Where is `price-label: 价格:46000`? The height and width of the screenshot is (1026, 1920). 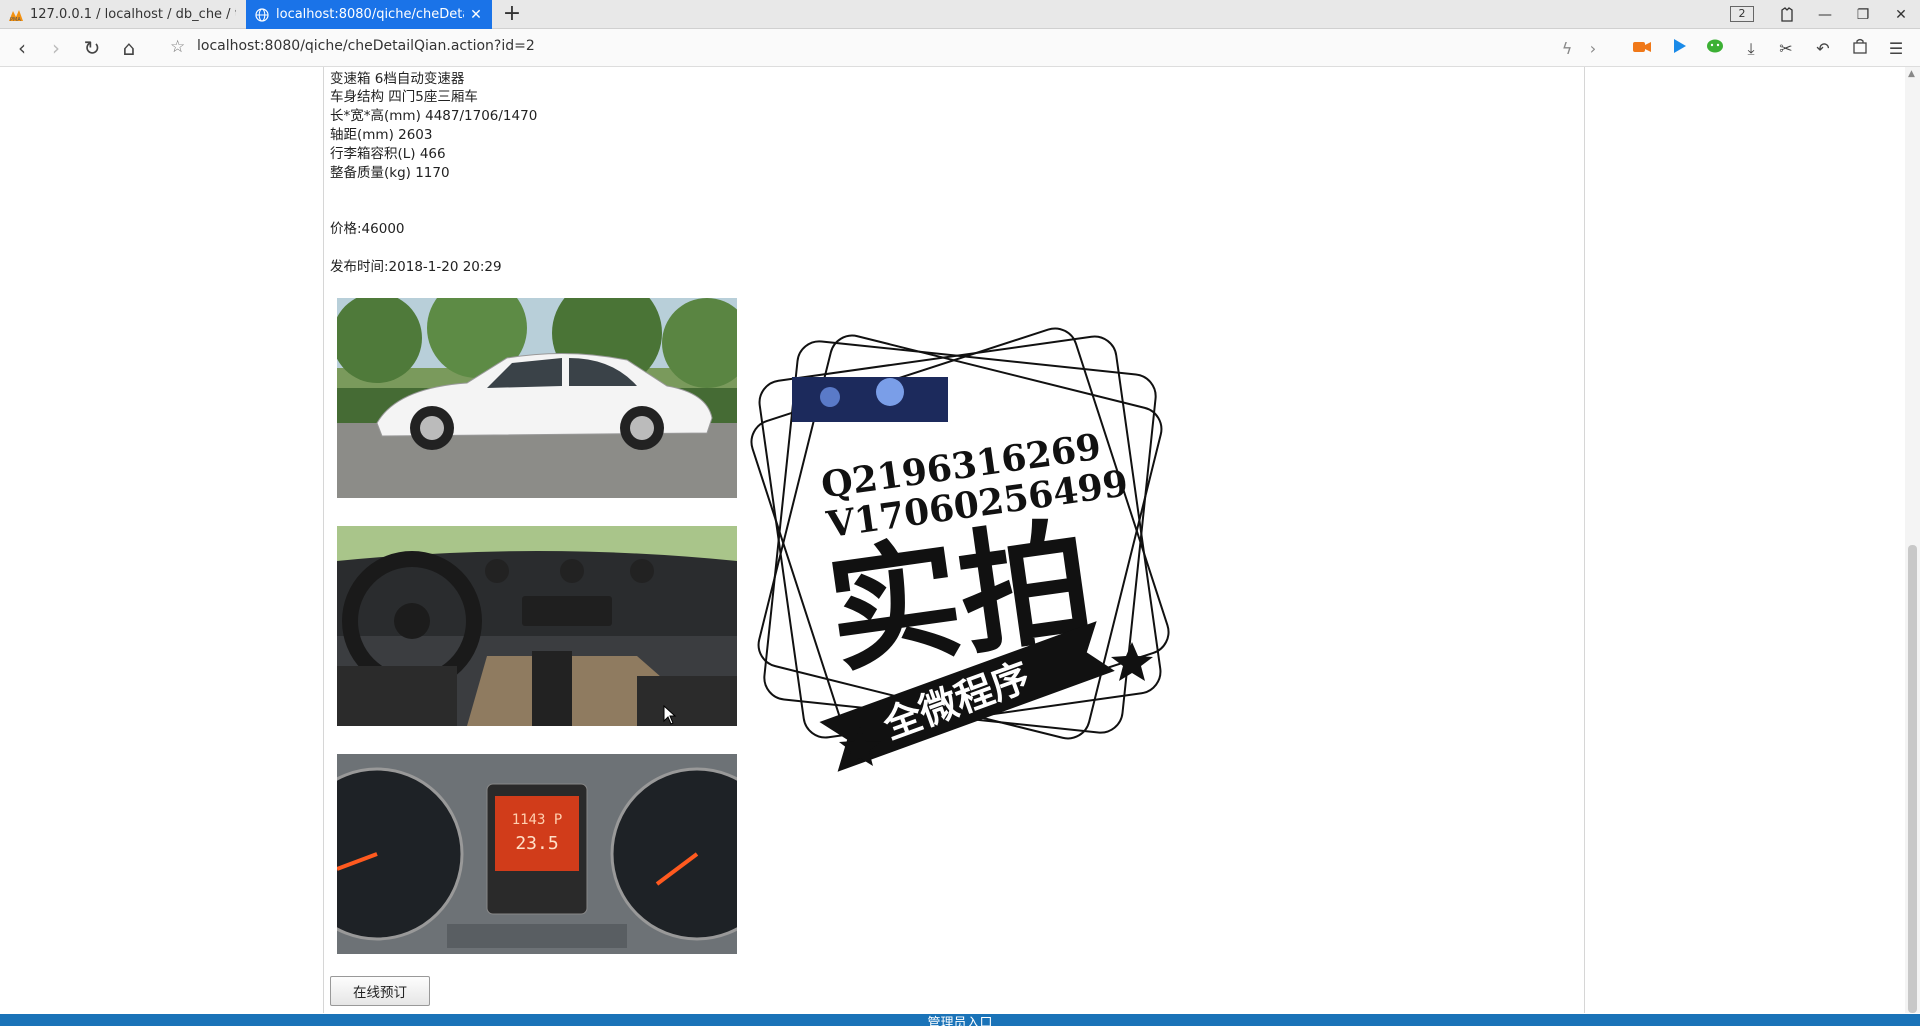 price-label: 价格:46000 is located at coordinates (367, 229).